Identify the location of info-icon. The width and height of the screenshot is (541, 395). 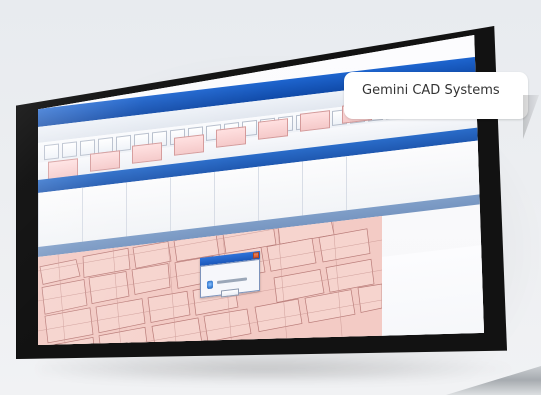
(210, 285).